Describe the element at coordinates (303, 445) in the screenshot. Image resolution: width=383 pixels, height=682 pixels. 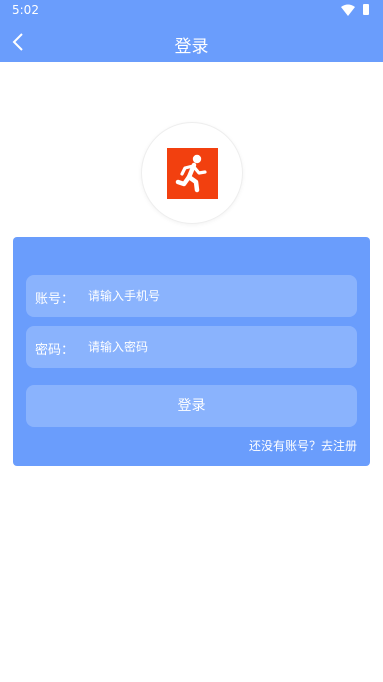
I see `register-link: 还没有账号？去注册` at that location.